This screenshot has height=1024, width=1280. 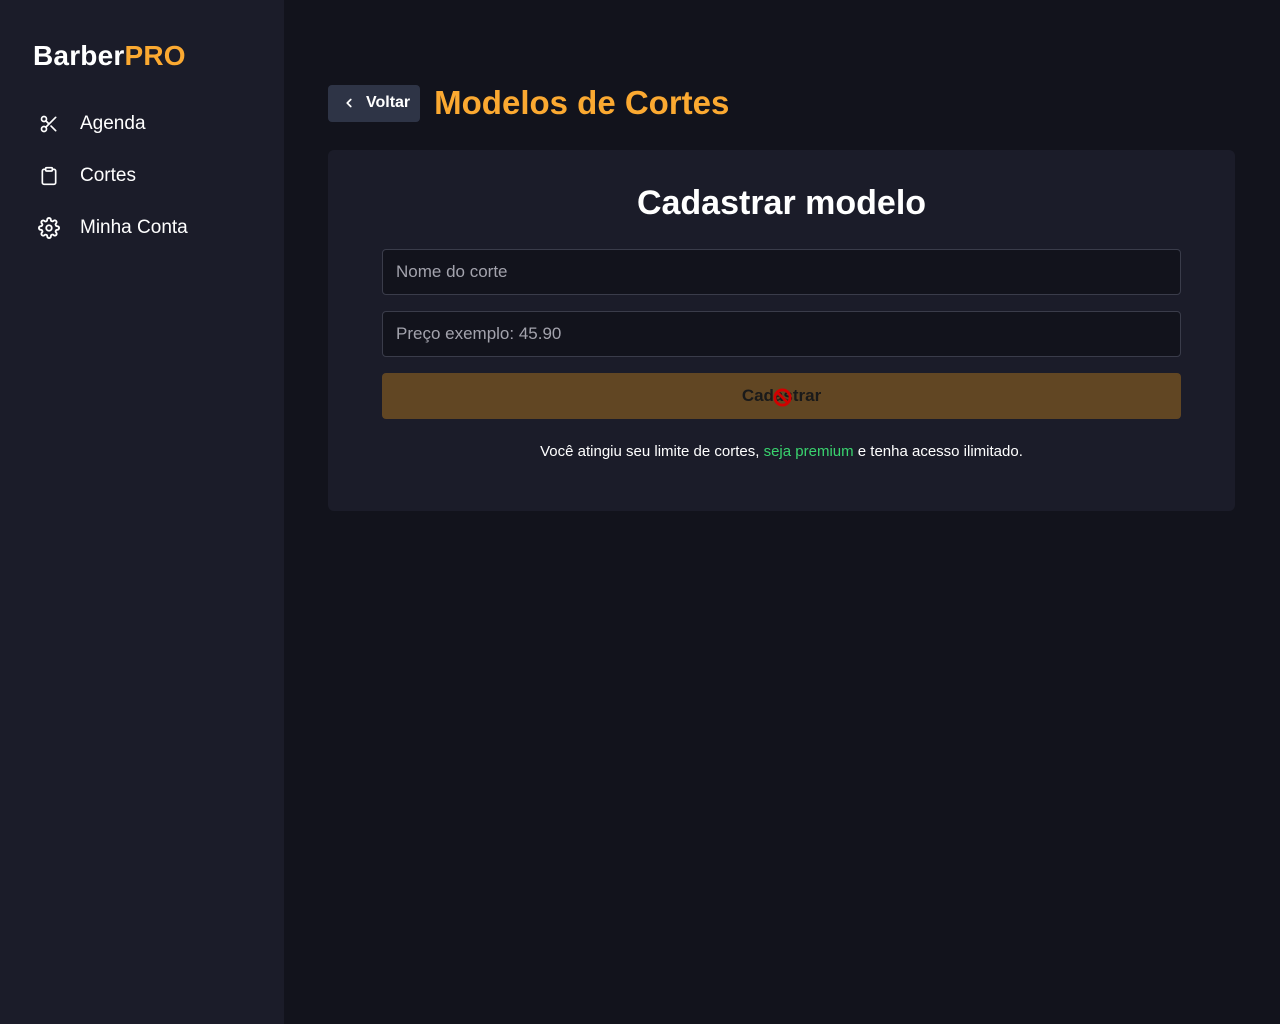 I want to click on brand-logo: BarberPRO, so click(x=158, y=56).